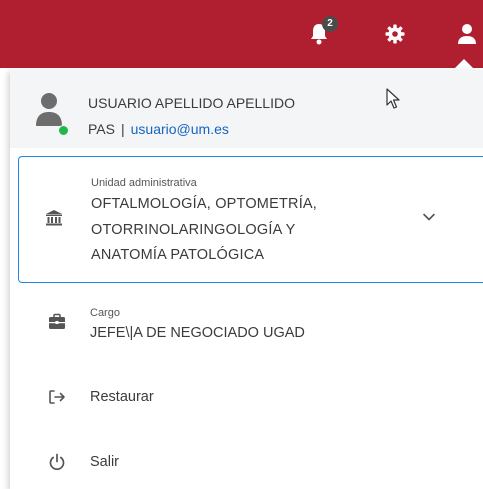 Image resolution: width=483 pixels, height=489 pixels. Describe the element at coordinates (180, 129) in the screenshot. I see `user-email-link: usuario@um.es` at that location.